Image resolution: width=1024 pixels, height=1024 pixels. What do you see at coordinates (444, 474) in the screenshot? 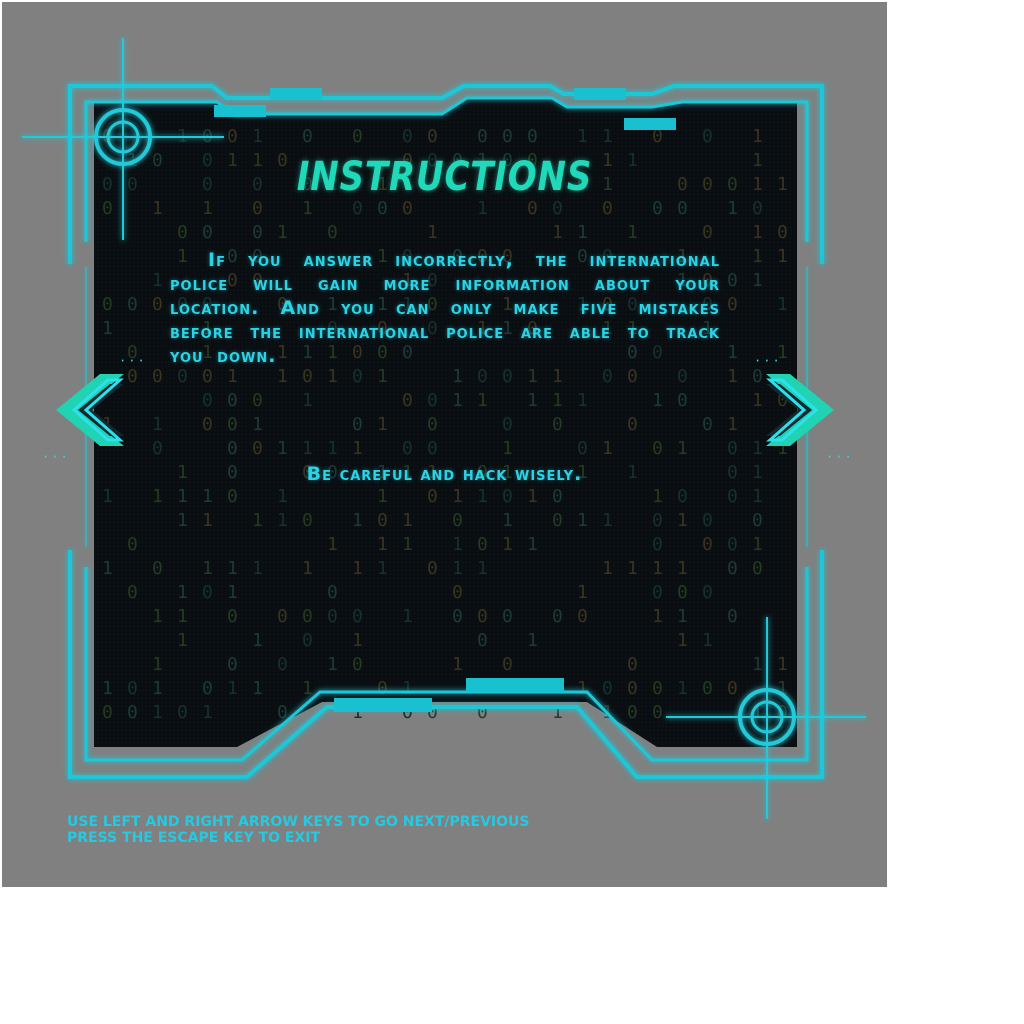
I see `tagline-text: Be careful and hack wisely.` at bounding box center [444, 474].